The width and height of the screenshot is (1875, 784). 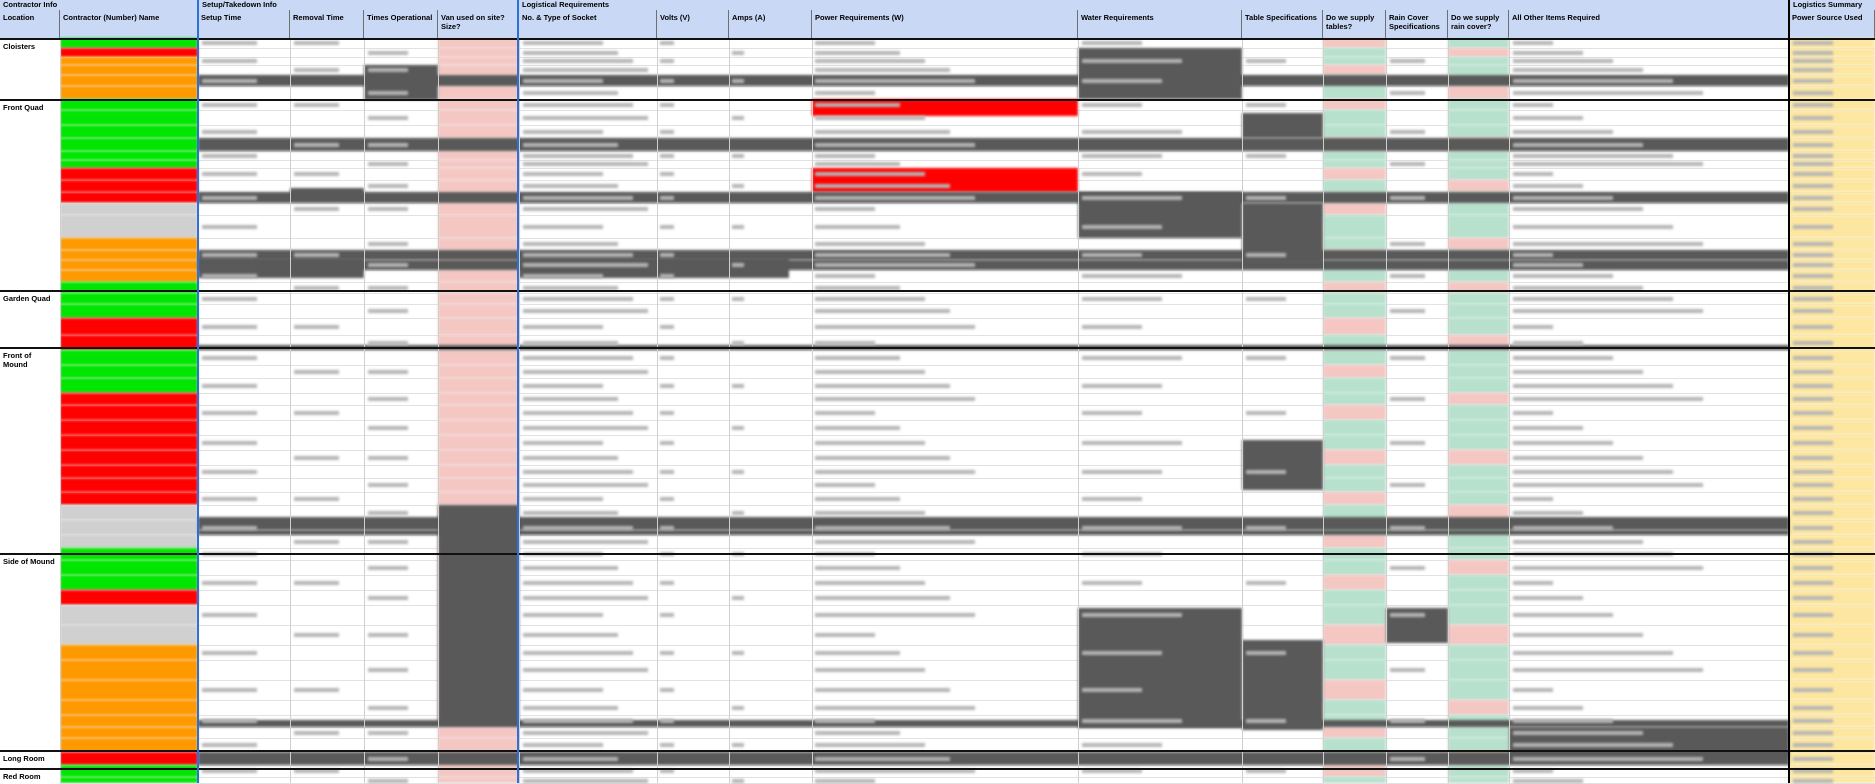 I want to click on location-red-room: Red Room, so click(x=30, y=775).